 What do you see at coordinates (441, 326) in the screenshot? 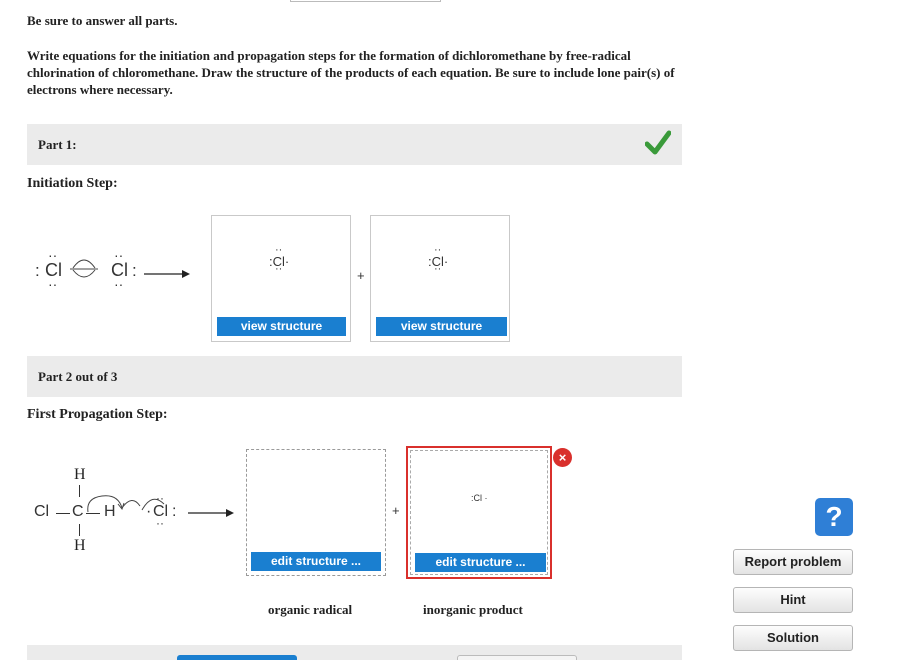
I see `view-structure-button-2: view structure` at bounding box center [441, 326].